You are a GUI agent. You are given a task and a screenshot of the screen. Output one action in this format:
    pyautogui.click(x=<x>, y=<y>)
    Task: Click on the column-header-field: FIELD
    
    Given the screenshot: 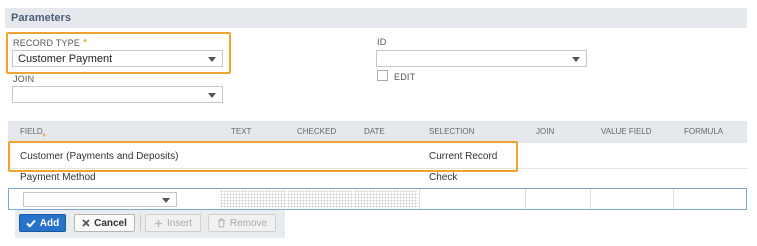 What is the action you would take?
    pyautogui.click(x=31, y=131)
    